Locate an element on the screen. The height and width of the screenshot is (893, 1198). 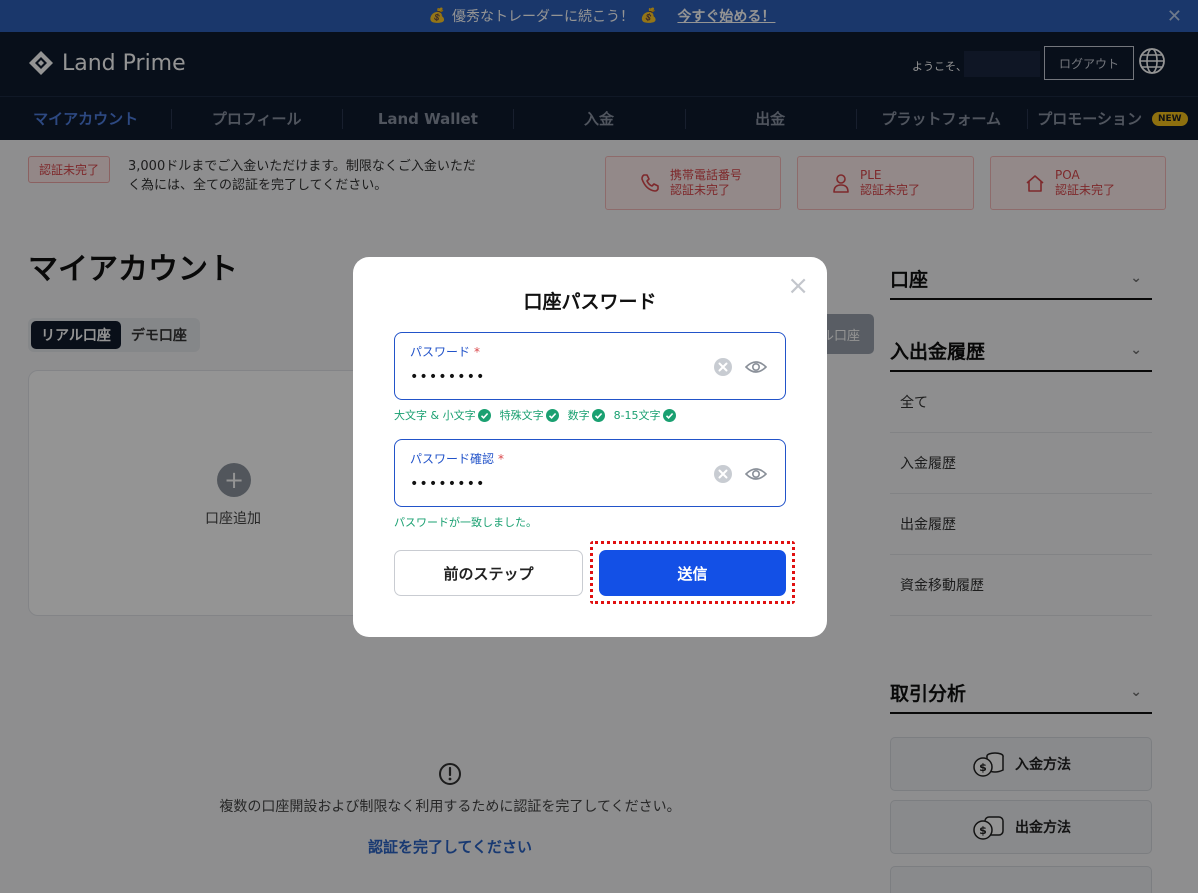
rule-label: 数字 is located at coordinates (578, 415).